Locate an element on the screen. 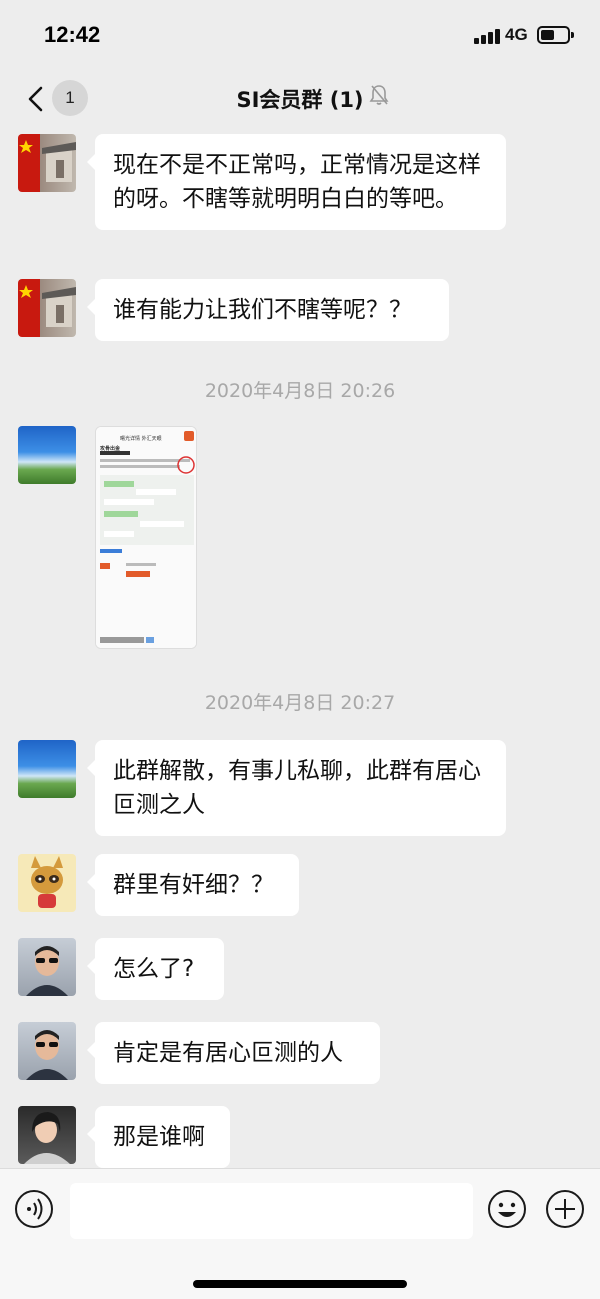  raccoon-image is located at coordinates (47, 882).